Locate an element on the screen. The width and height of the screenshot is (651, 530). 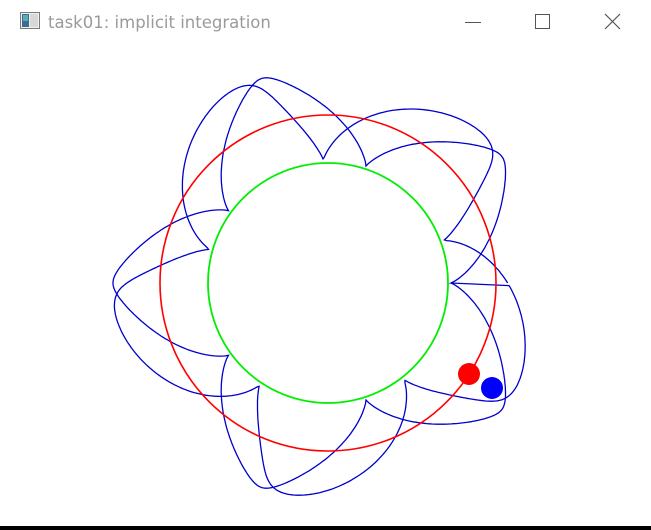
maximize-icon is located at coordinates (542, 21).